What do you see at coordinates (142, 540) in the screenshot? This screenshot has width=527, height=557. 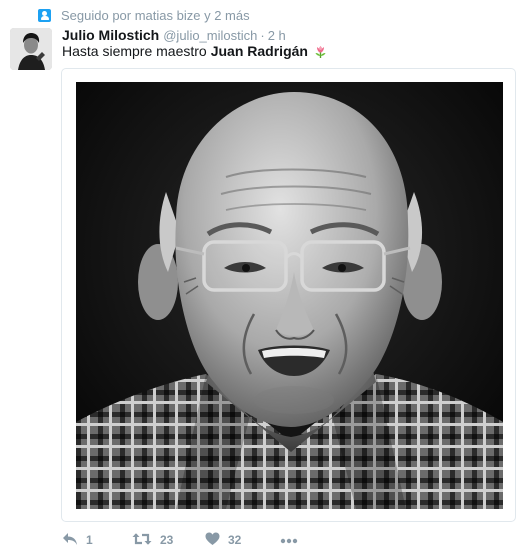 I see `retweet-icon` at bounding box center [142, 540].